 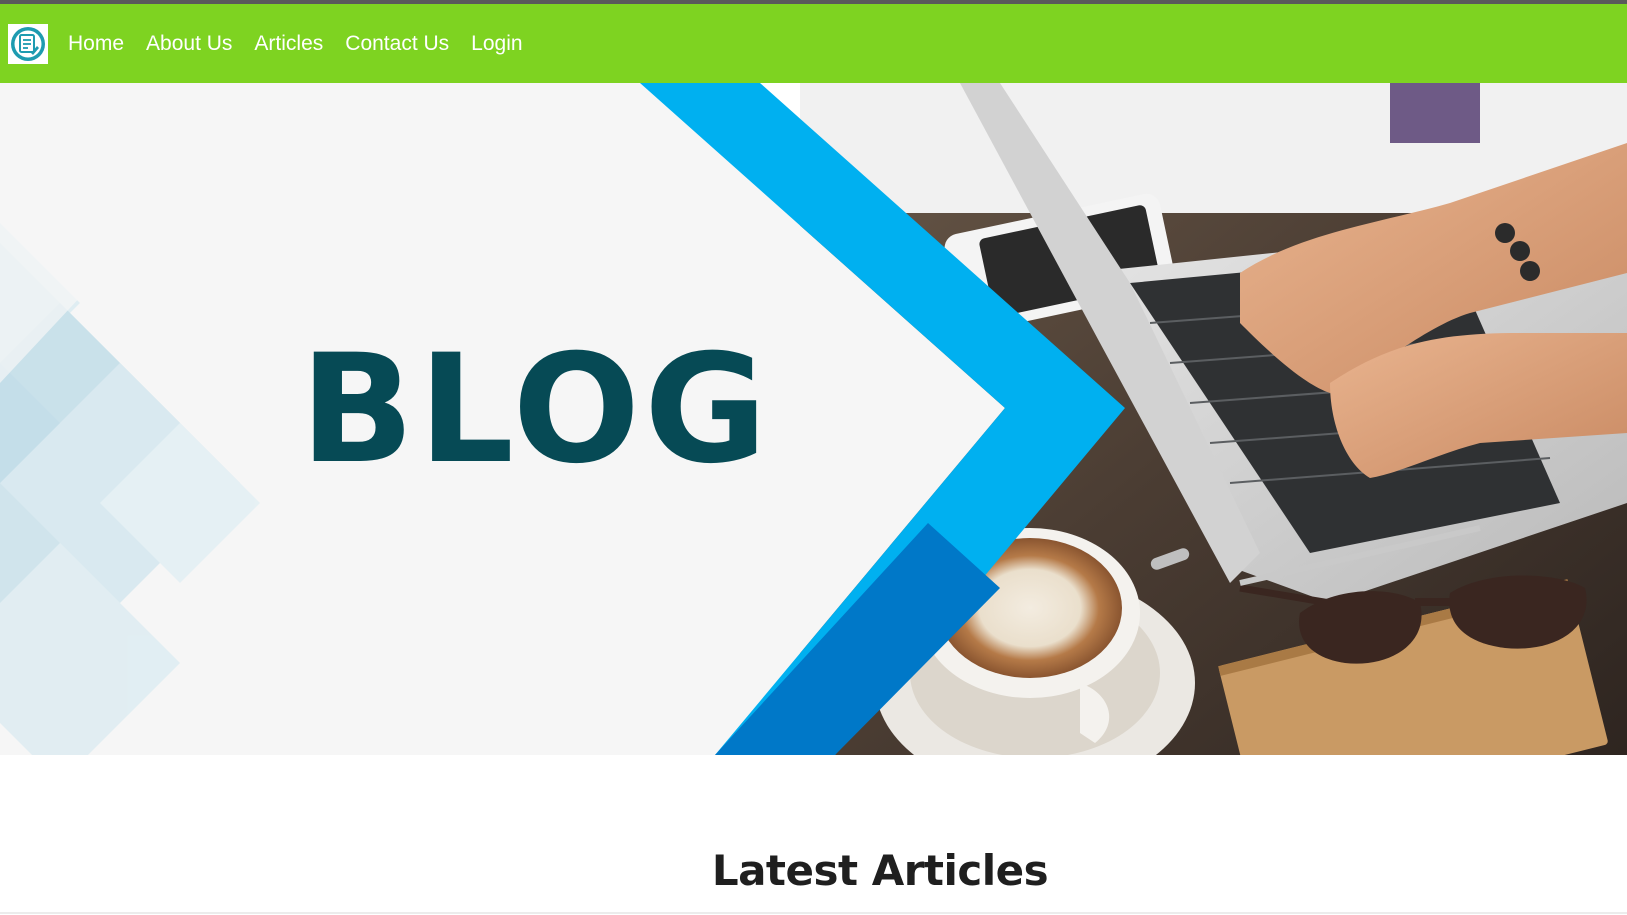 I want to click on navbar: Home About Us Articles Contact Us Login, so click(x=813, y=43).